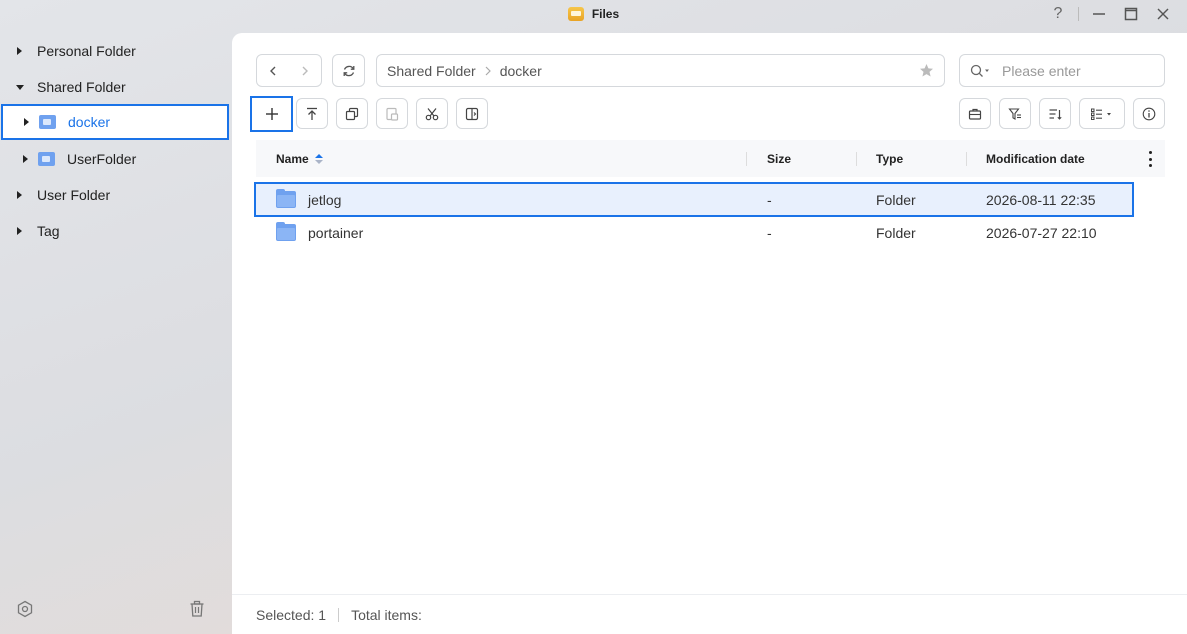 The height and width of the screenshot is (634, 1187). I want to click on copy-button, so click(352, 113).